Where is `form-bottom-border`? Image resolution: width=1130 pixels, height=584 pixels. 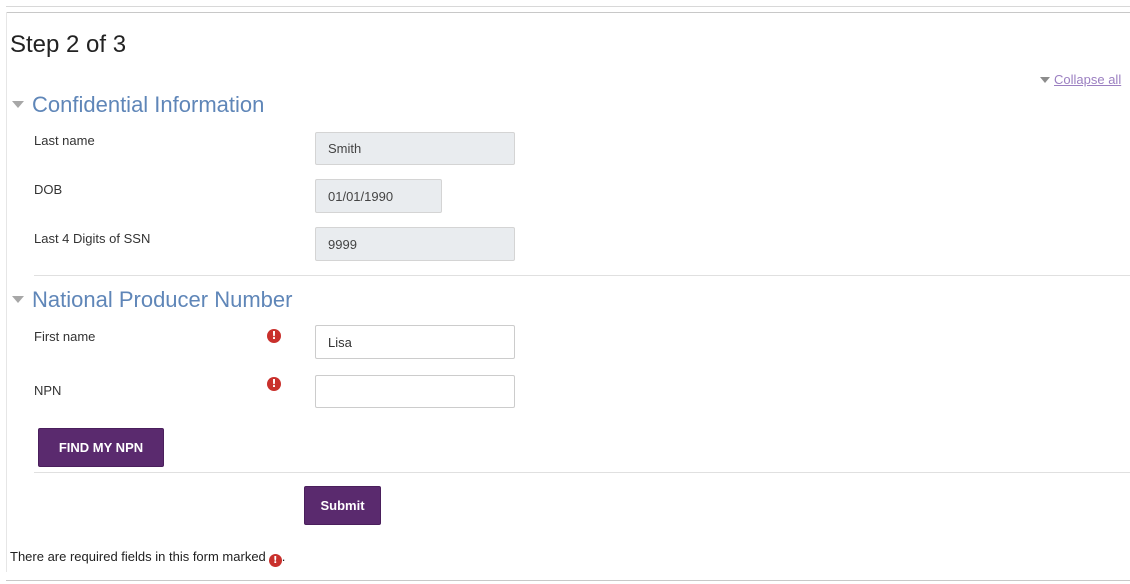
form-bottom-border is located at coordinates (568, 580).